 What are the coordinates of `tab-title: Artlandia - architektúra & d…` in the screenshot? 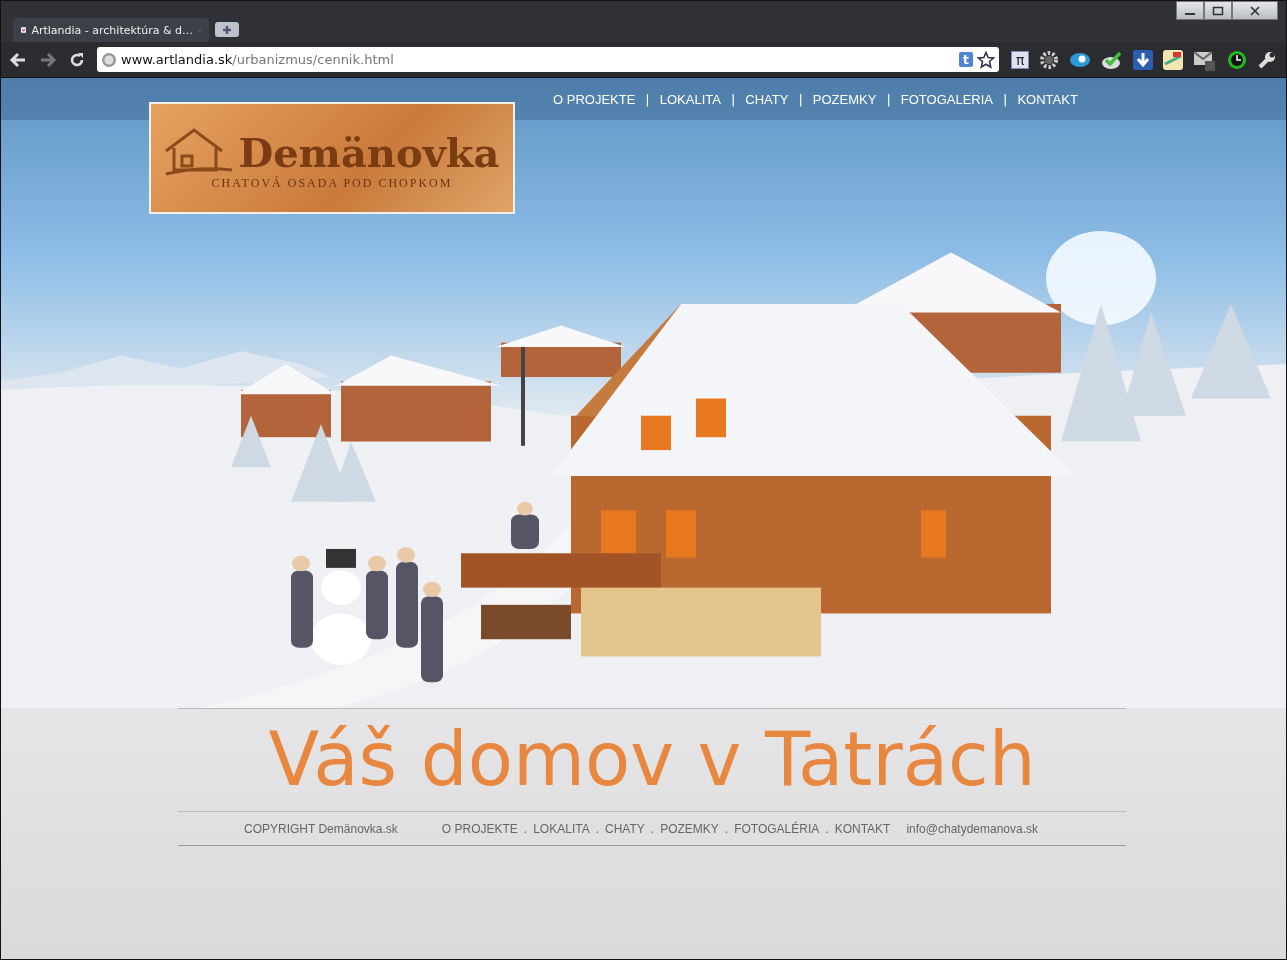 It's located at (112, 30).